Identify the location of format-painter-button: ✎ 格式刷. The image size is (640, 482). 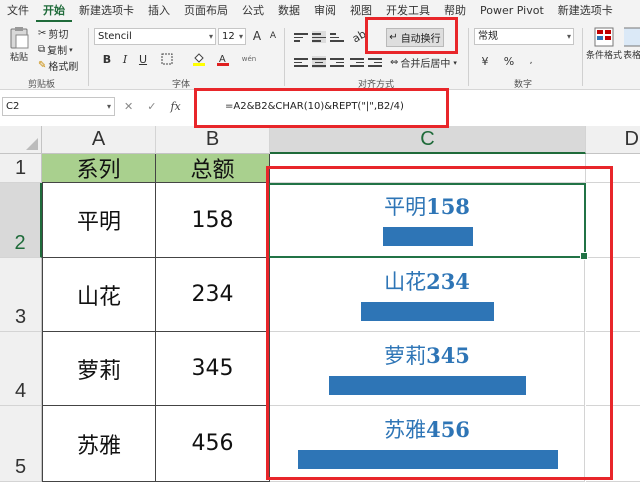
(58, 65).